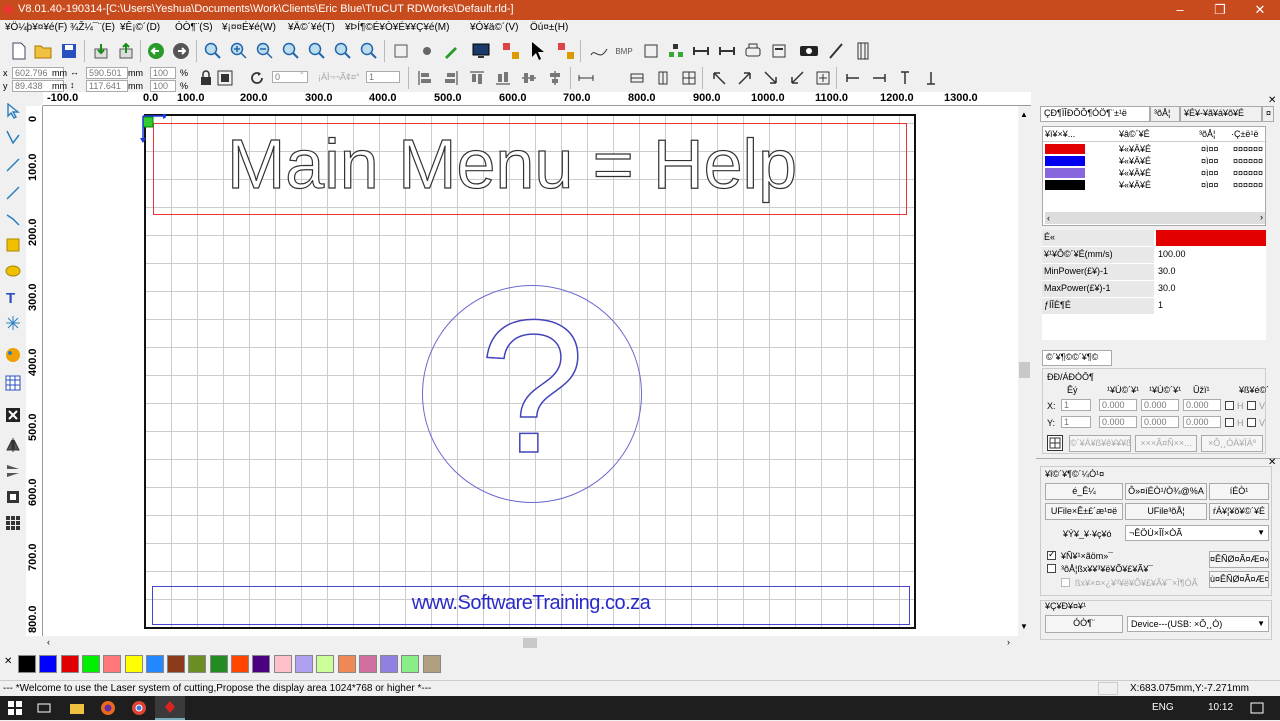 The image size is (1280, 721). Describe the element at coordinates (1180, 10) in the screenshot. I see `minimize-button: –` at that location.